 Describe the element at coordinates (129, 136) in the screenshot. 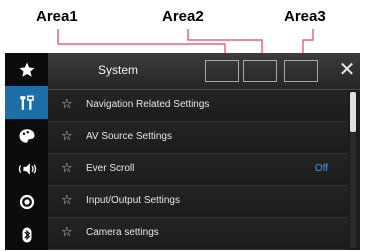

I see `list-item-label: AV Source Settings` at that location.